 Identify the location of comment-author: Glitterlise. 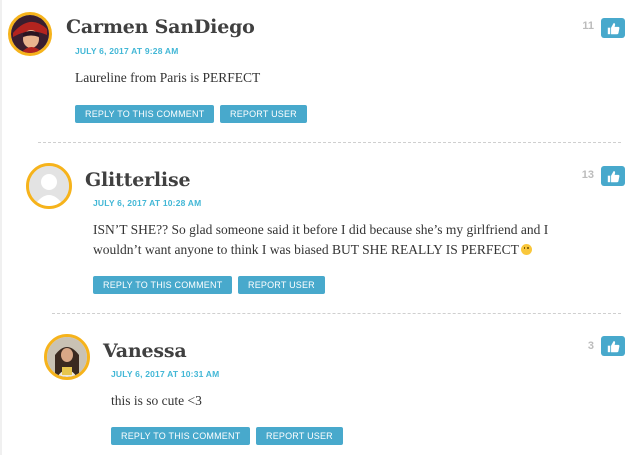
(138, 180).